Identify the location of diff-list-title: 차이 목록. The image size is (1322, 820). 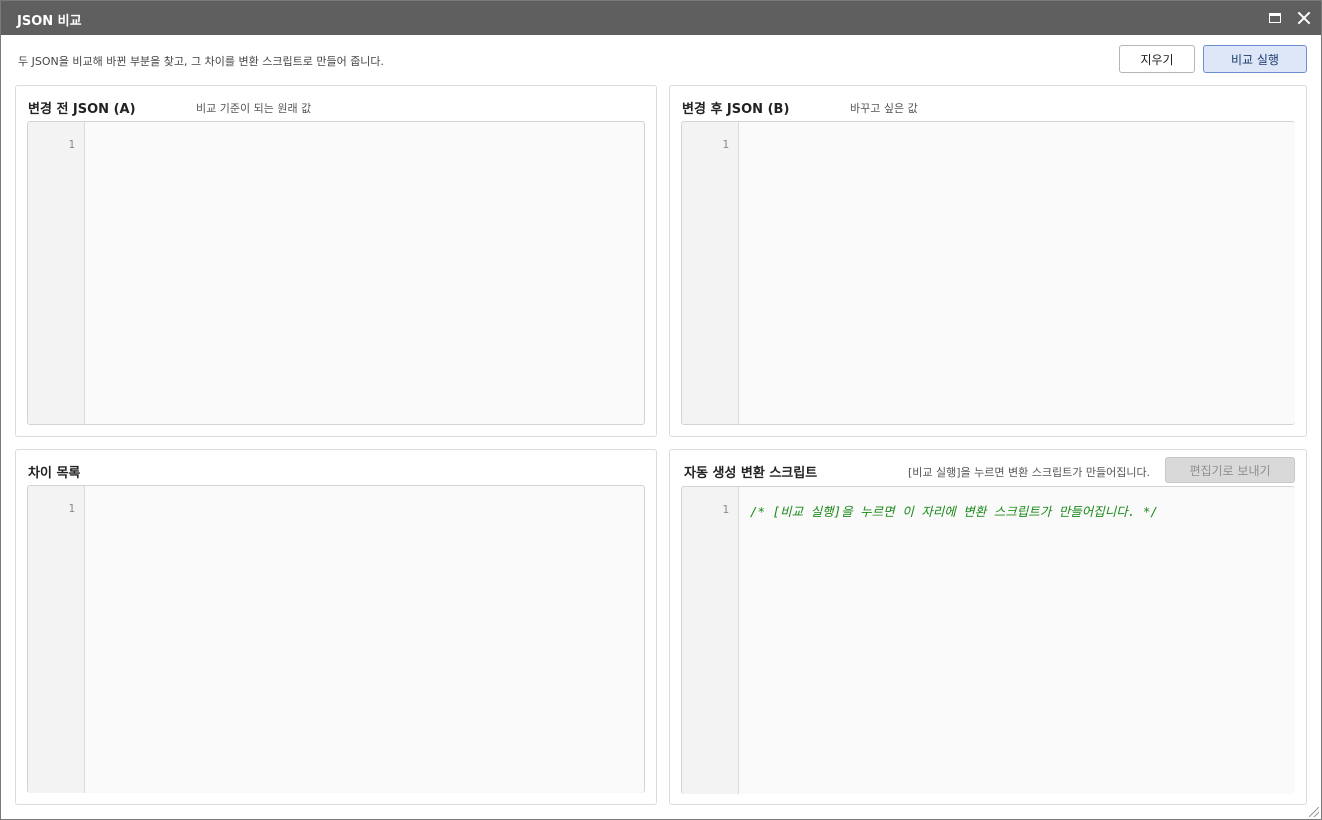
(54, 473).